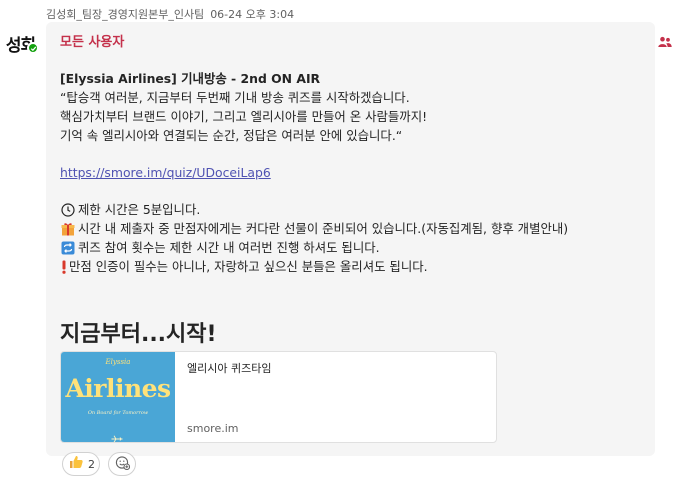 The height and width of the screenshot is (484, 680). I want to click on rule-text: 만점 인증이 필수는 아니나, 자랑하고 싶으신 분들은 올리셔도 됩니다., so click(248, 266).